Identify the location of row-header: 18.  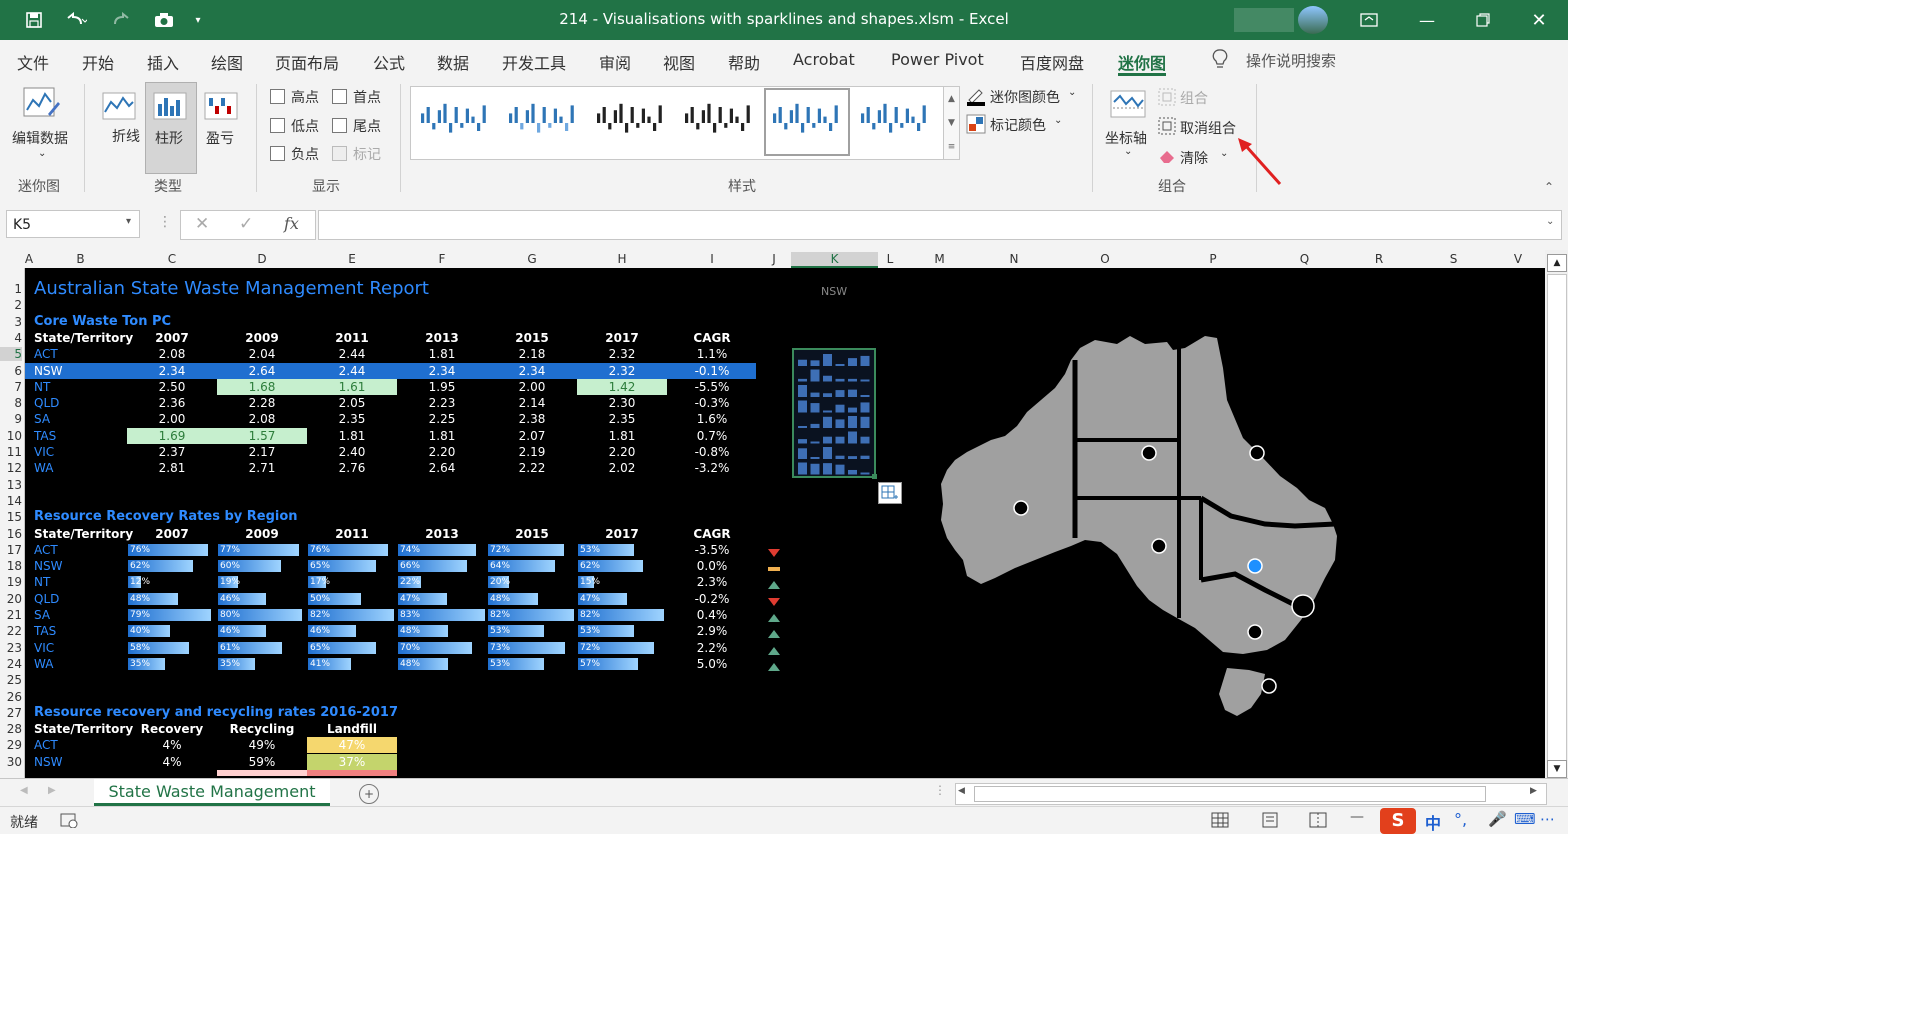
(11, 566).